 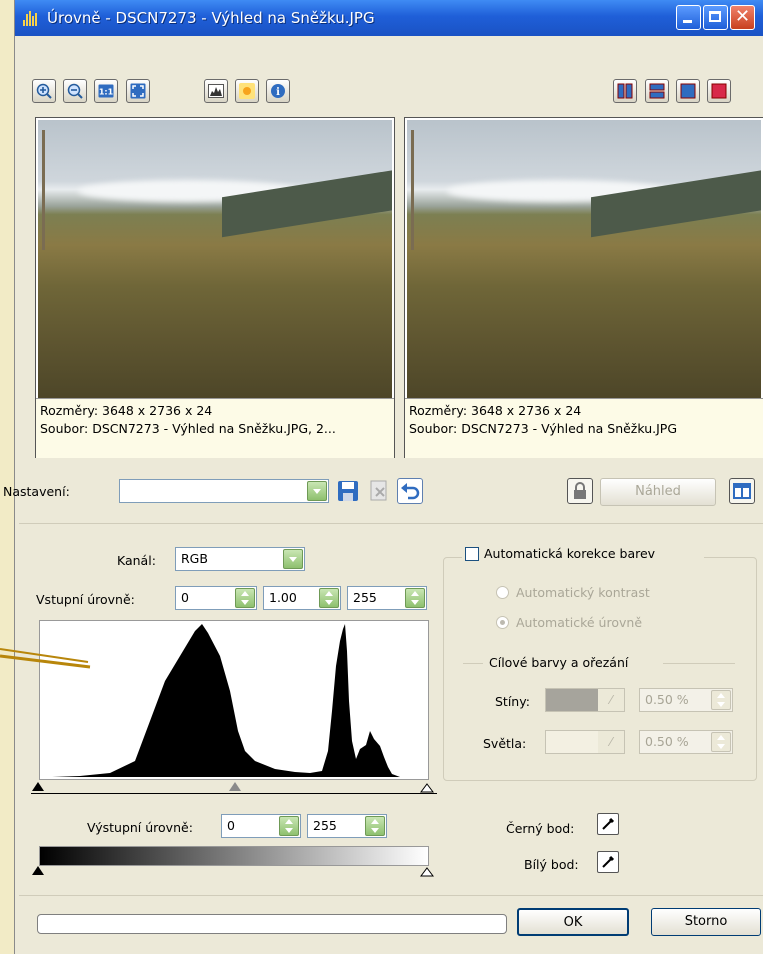 What do you see at coordinates (226, 700) in the screenshot?
I see `histogram-shape` at bounding box center [226, 700].